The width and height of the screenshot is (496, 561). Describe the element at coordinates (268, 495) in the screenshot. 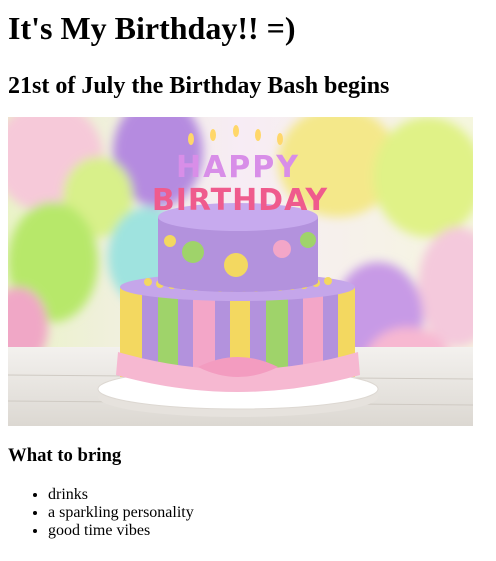

I see `list-item: drinks` at that location.